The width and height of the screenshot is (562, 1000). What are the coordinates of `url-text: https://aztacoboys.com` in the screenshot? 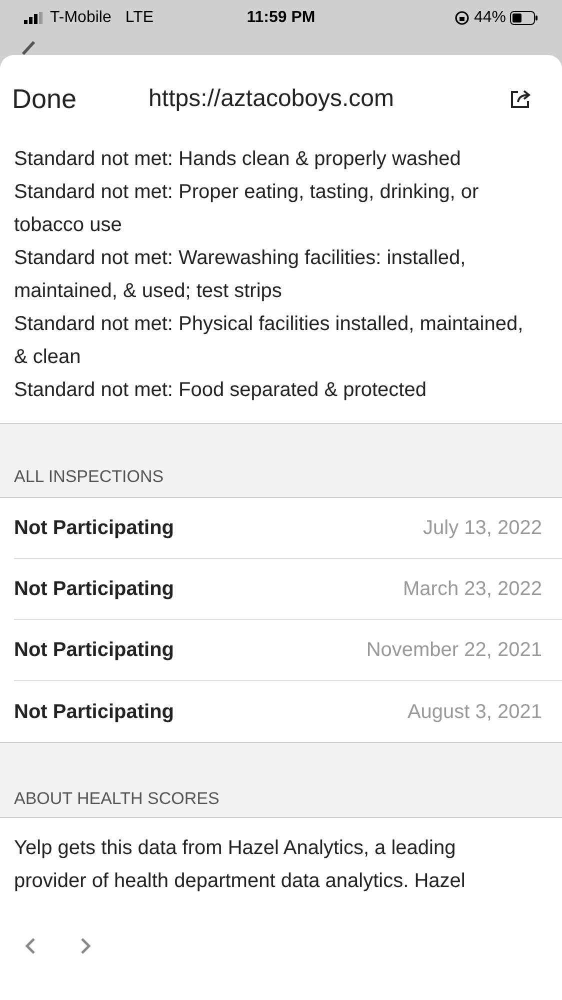 It's located at (271, 99).